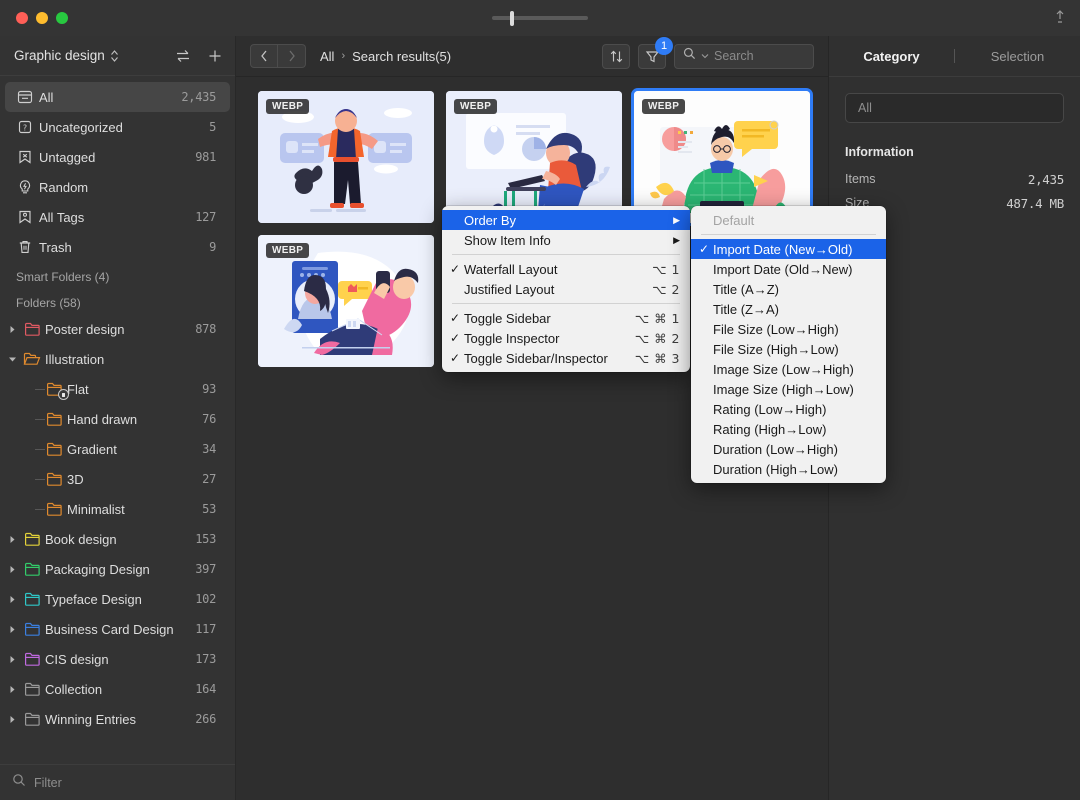 The image size is (1080, 800). Describe the element at coordinates (507, 318) in the screenshot. I see `menu-item-label: Toggle Sidebar` at that location.